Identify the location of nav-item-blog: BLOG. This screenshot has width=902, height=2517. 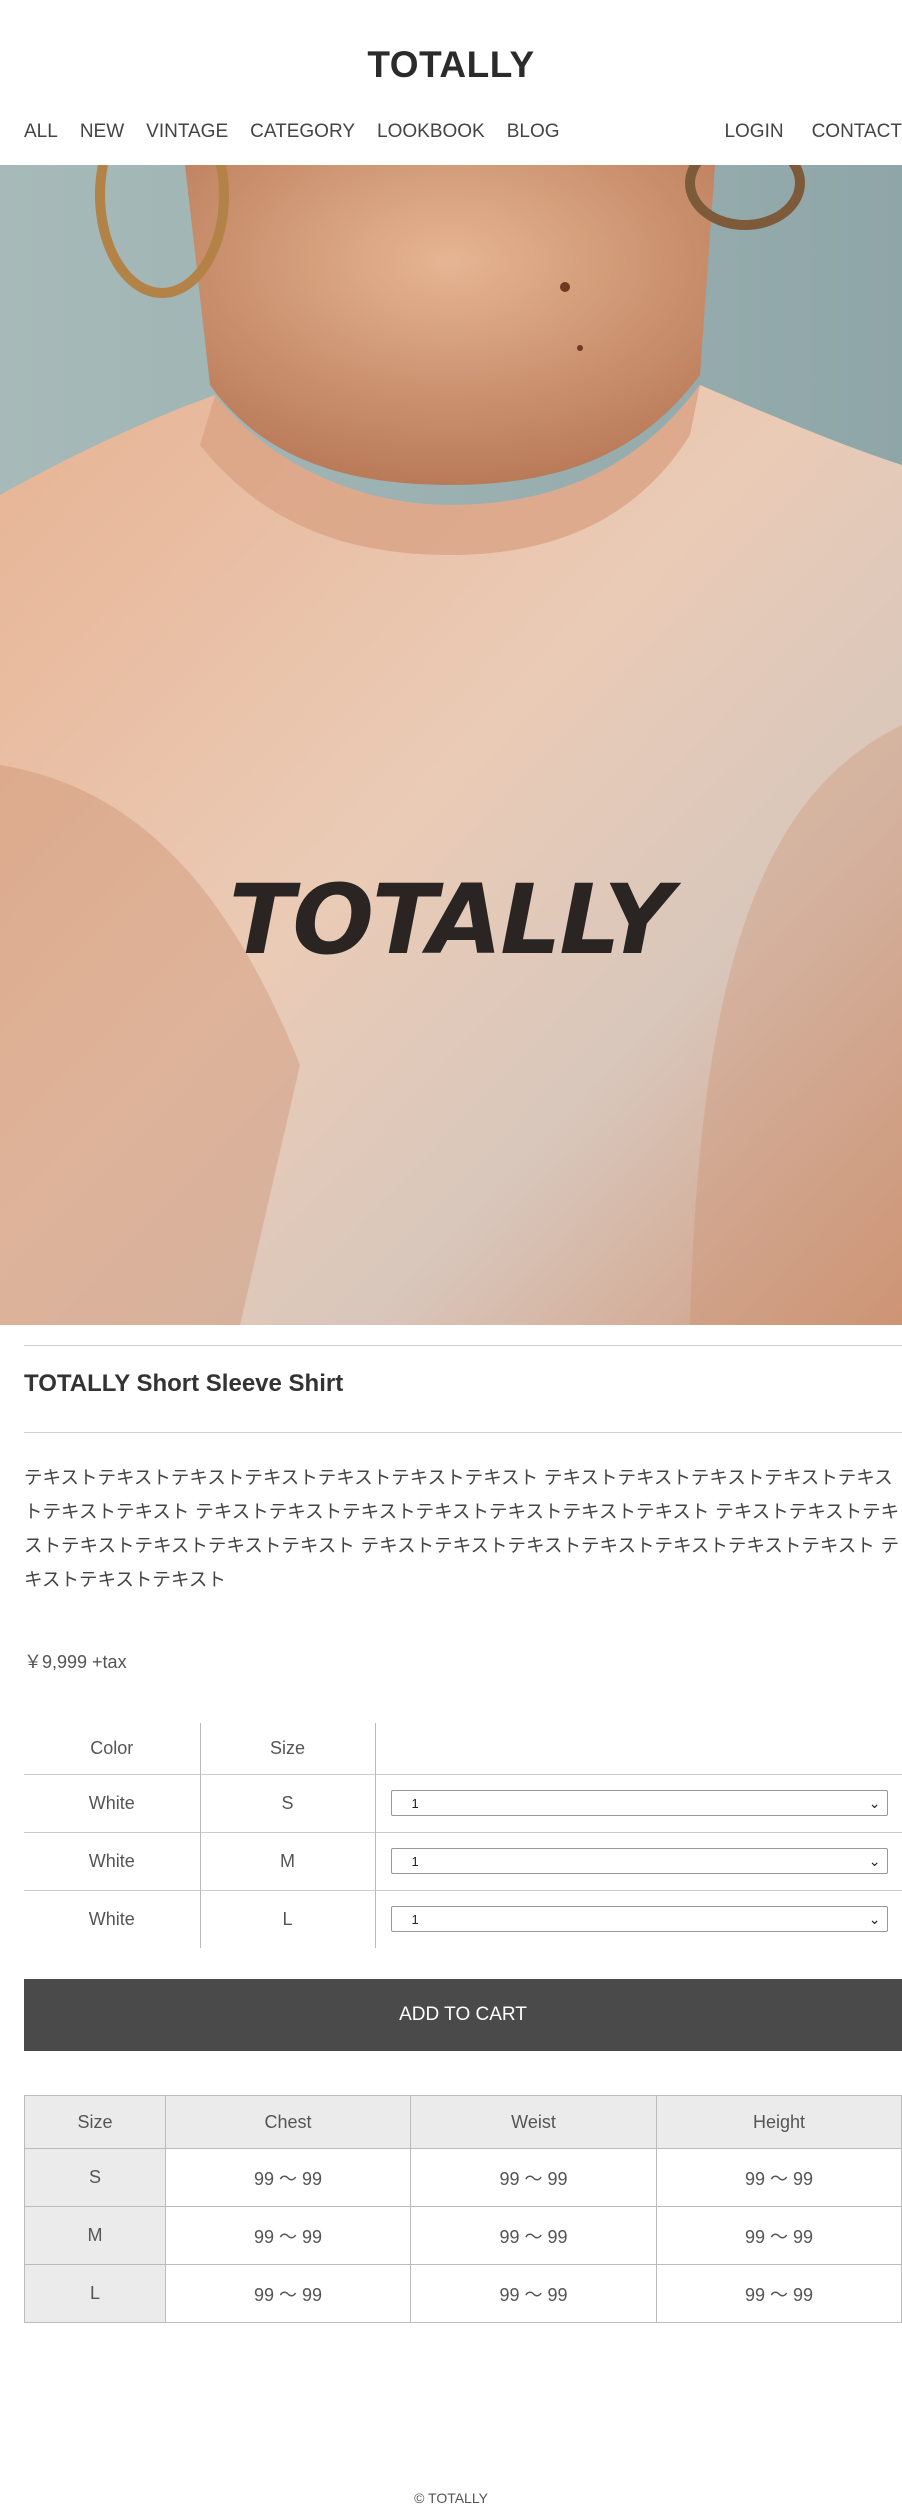
(533, 132).